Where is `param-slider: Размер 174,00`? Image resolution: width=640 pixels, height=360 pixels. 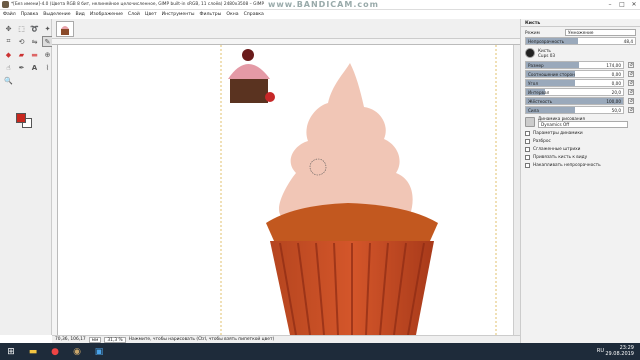 param-slider: Размер 174,00 is located at coordinates (574, 65).